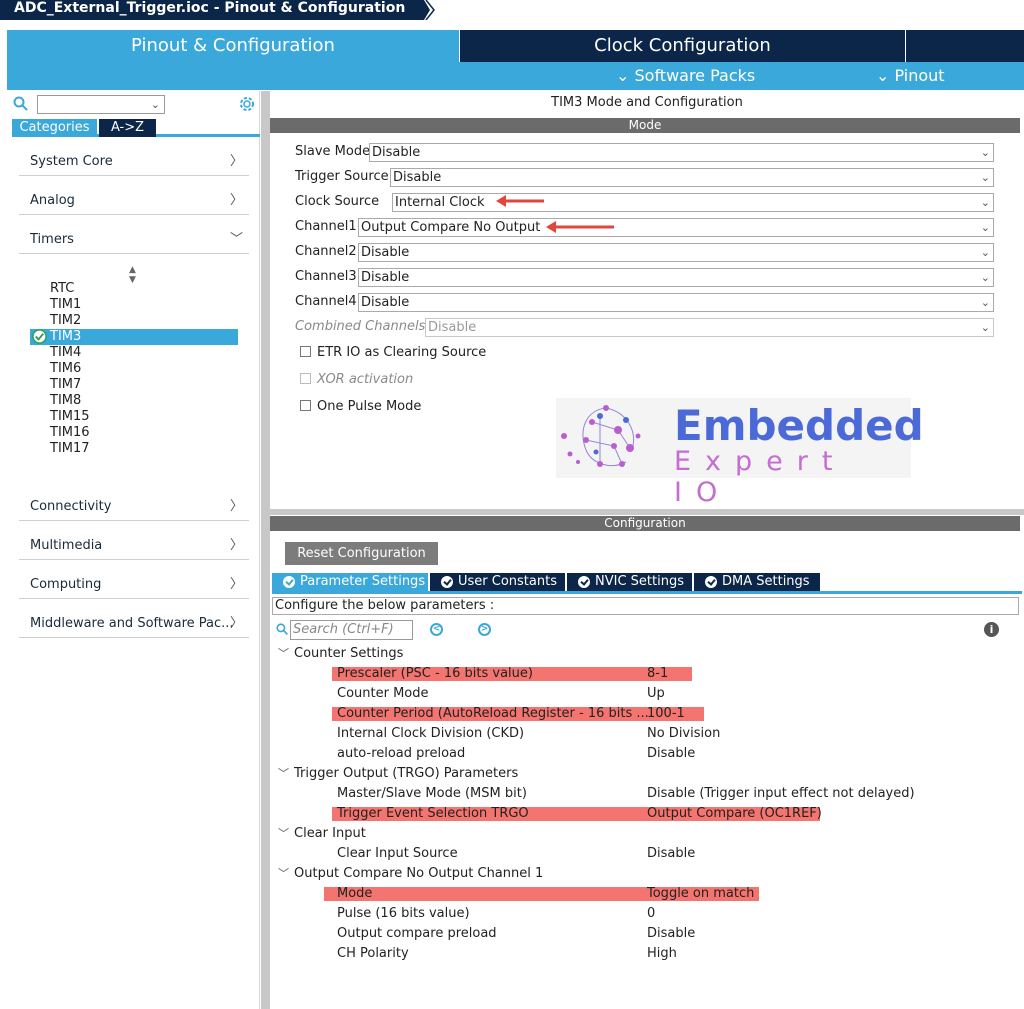  What do you see at coordinates (373, 953) in the screenshot?
I see `param-name: CH Polarity` at bounding box center [373, 953].